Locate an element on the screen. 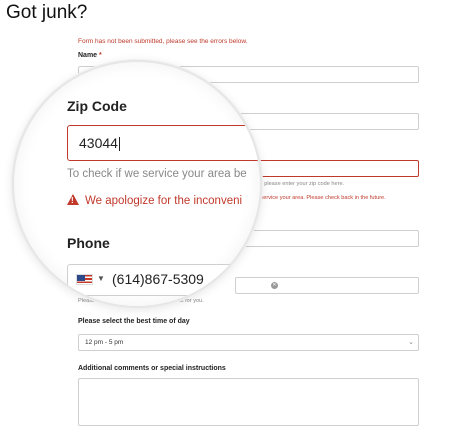 This screenshot has width=474, height=428. zip-input is located at coordinates (327, 168).